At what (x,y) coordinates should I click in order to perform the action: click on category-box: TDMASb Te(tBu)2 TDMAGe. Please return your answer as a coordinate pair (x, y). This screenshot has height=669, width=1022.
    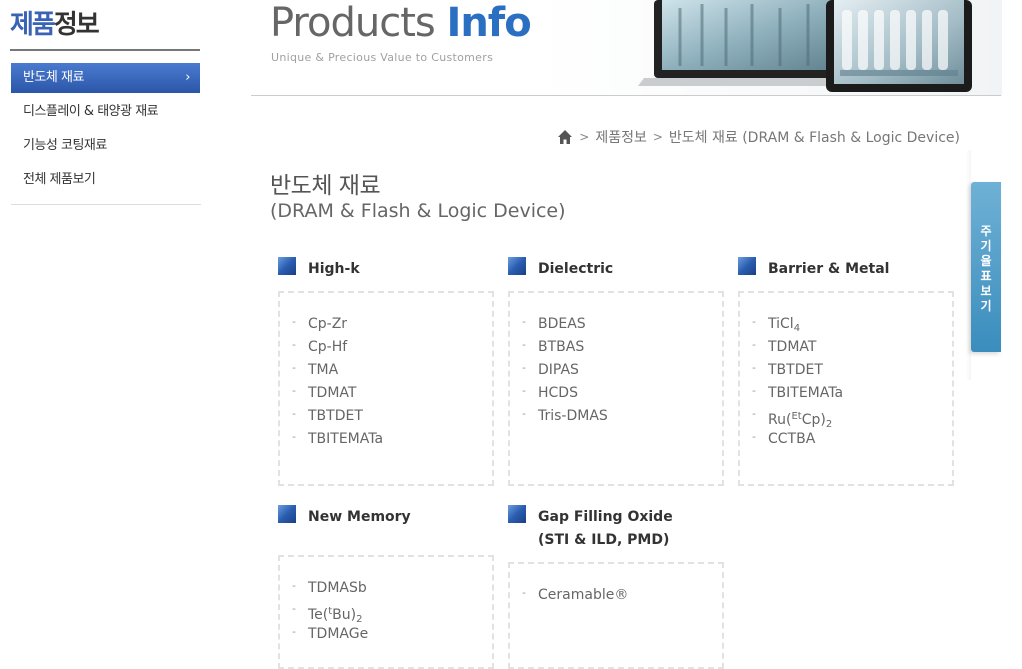
    Looking at the image, I should click on (386, 612).